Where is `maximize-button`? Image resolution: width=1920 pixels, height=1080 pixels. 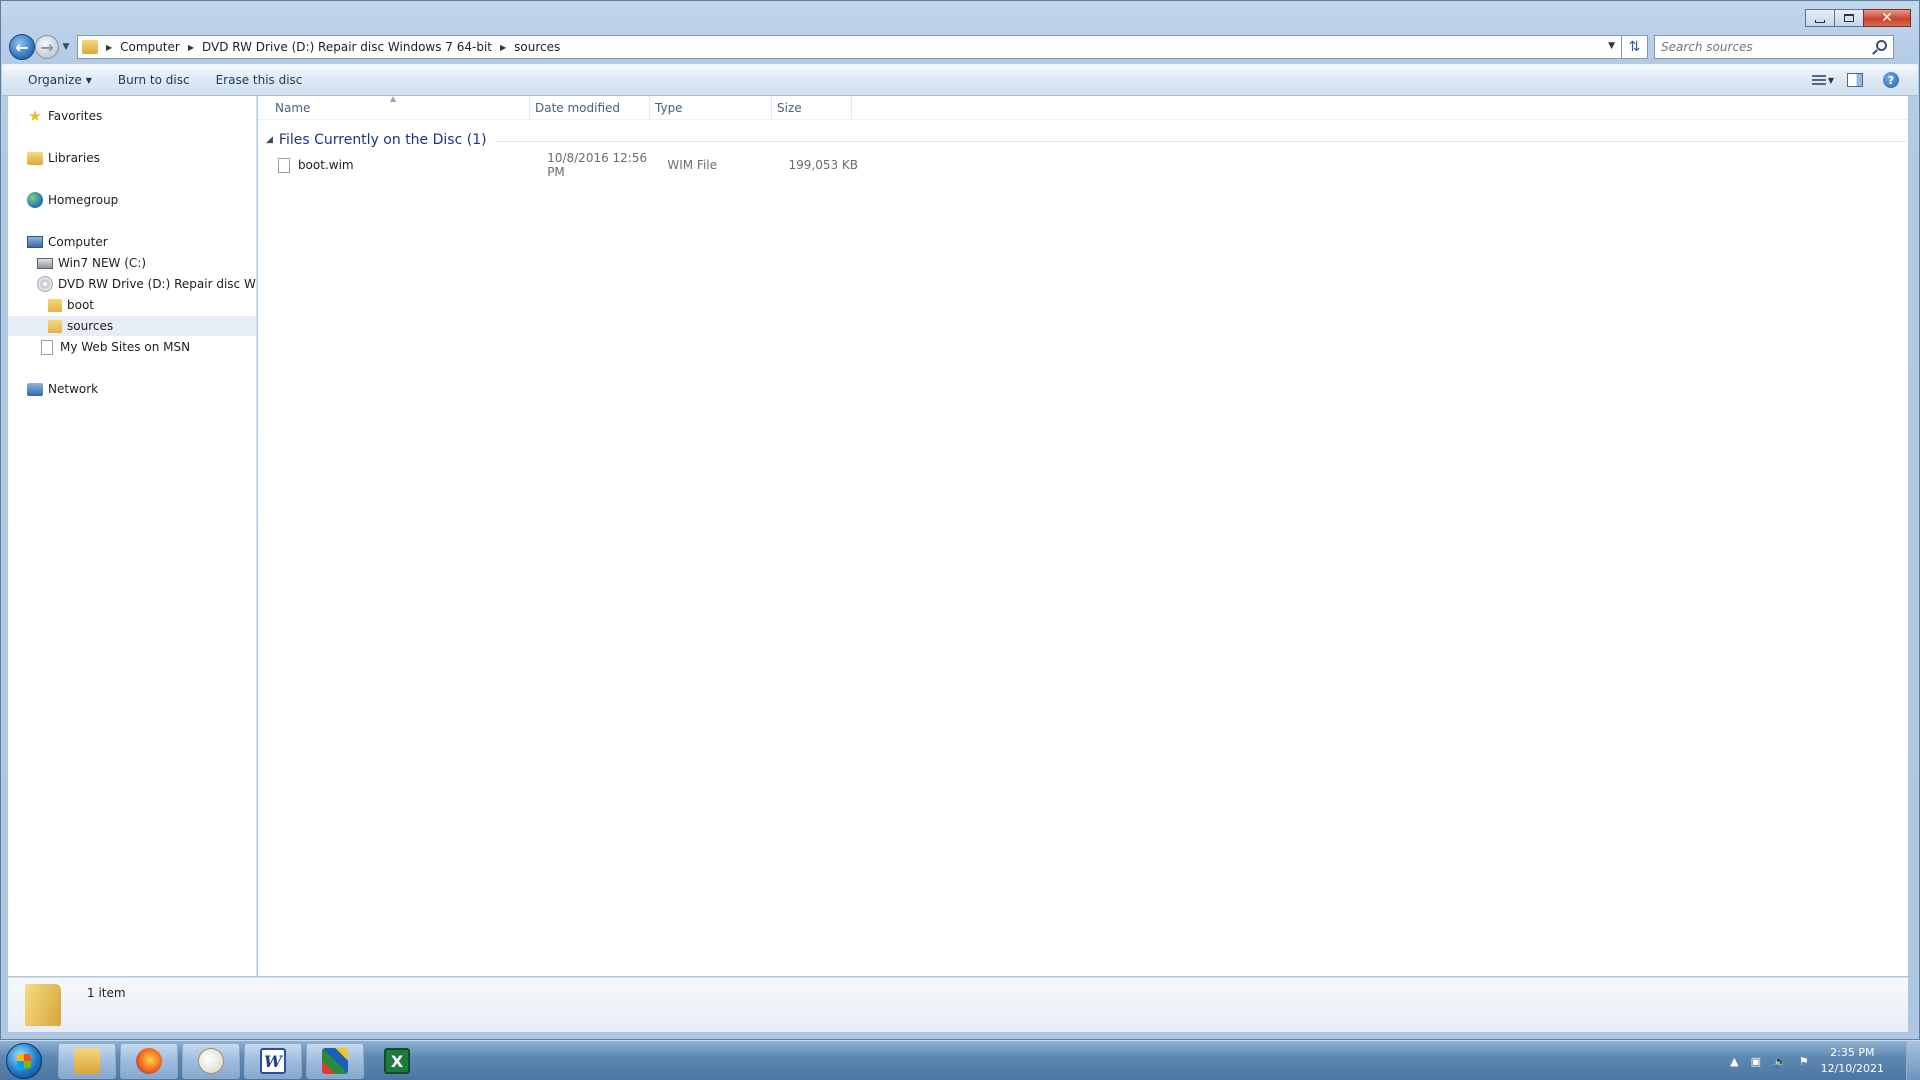
maximize-button is located at coordinates (1849, 18).